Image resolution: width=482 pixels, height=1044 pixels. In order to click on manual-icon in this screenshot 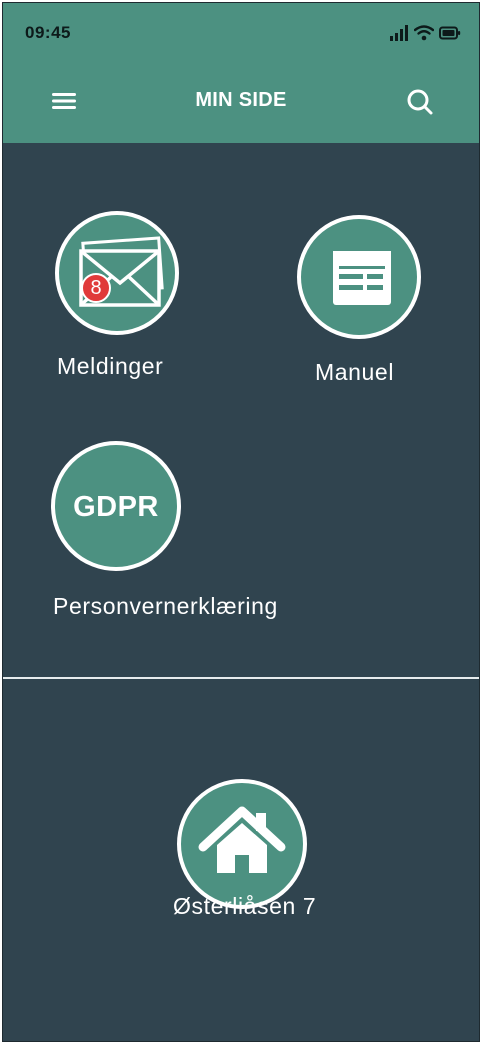, I will do `click(362, 278)`.